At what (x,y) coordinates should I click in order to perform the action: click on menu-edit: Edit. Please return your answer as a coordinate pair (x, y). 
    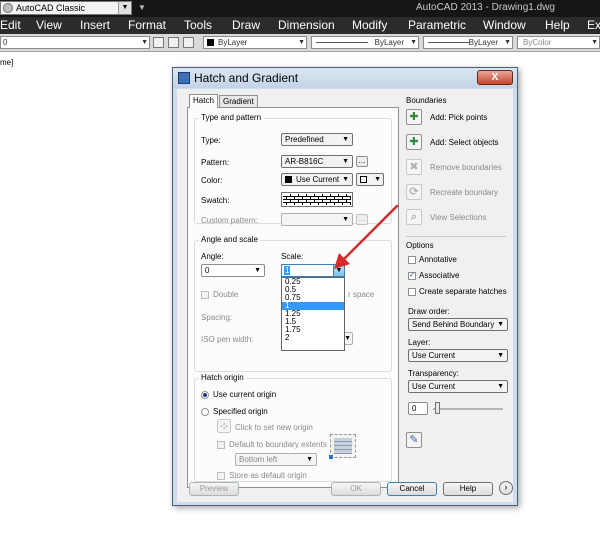
    Looking at the image, I should click on (10, 25).